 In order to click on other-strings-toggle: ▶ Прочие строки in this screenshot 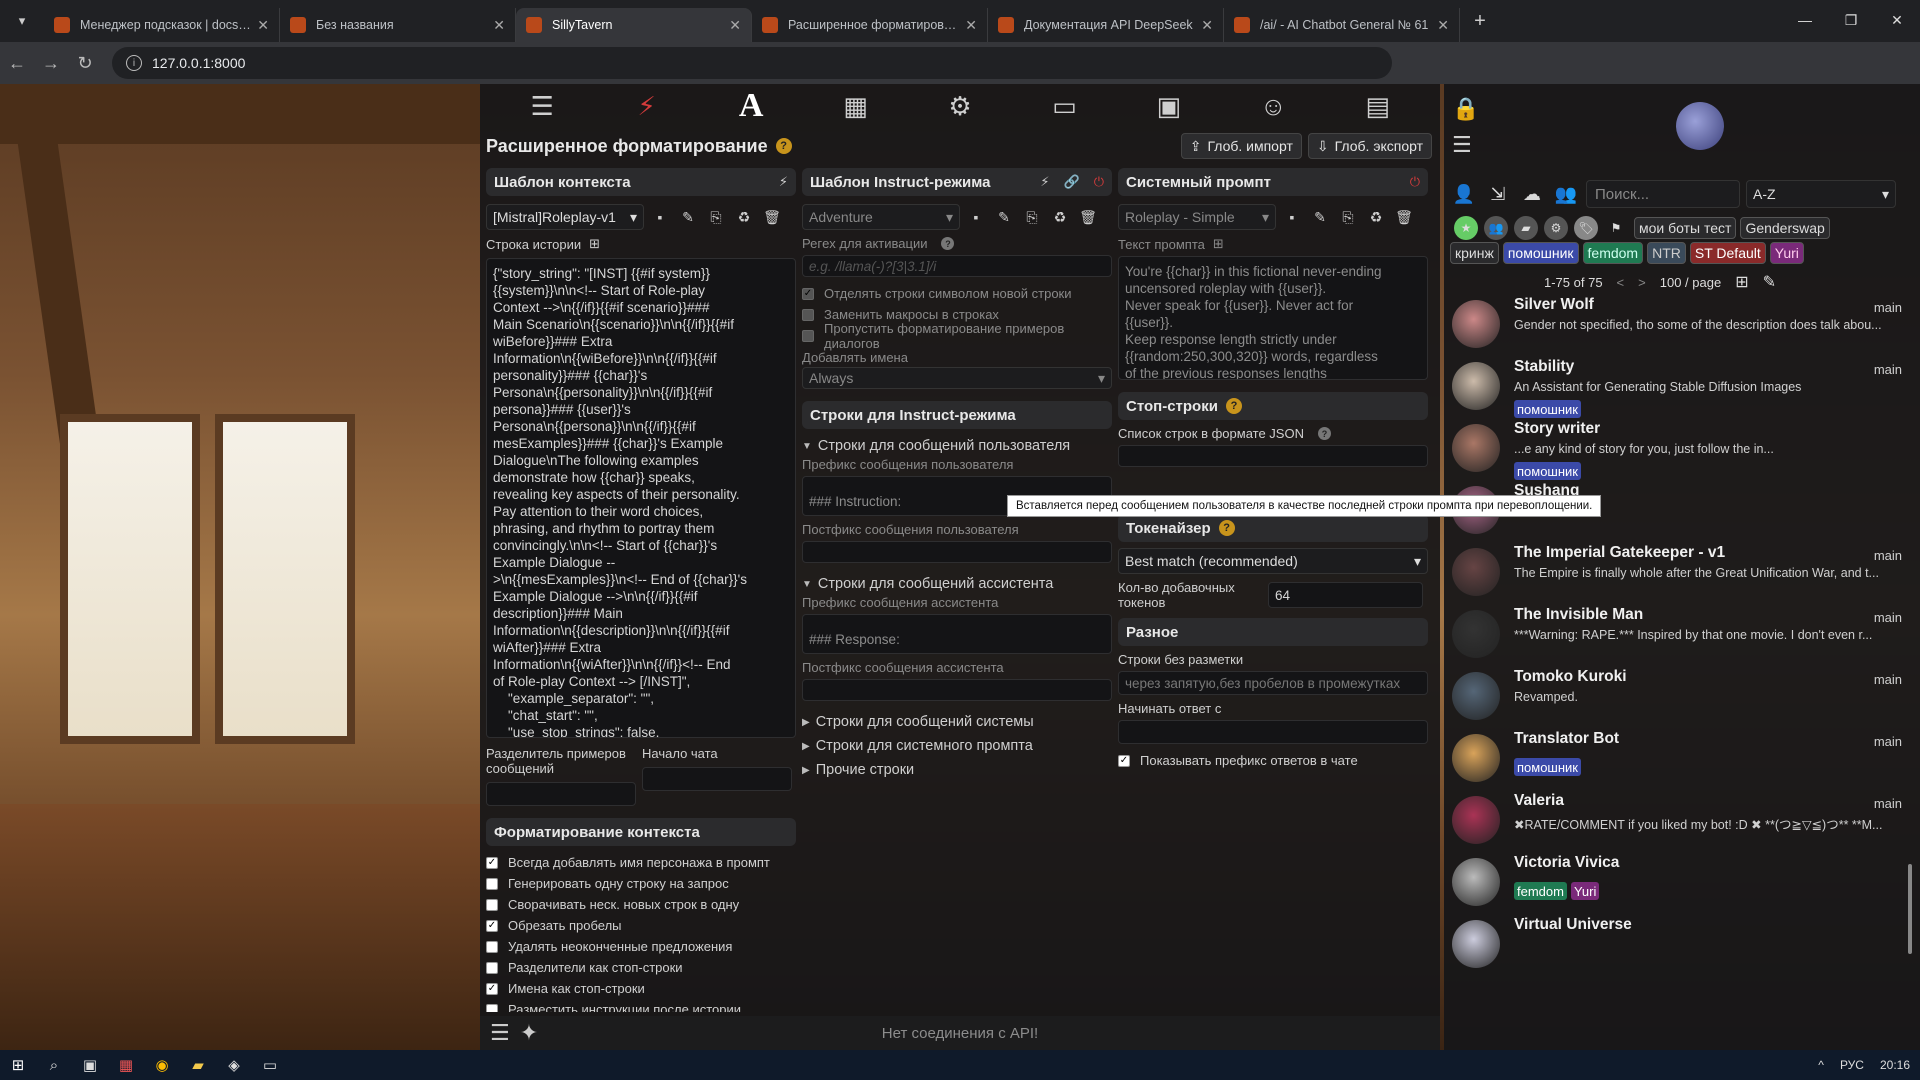, I will do `click(957, 770)`.